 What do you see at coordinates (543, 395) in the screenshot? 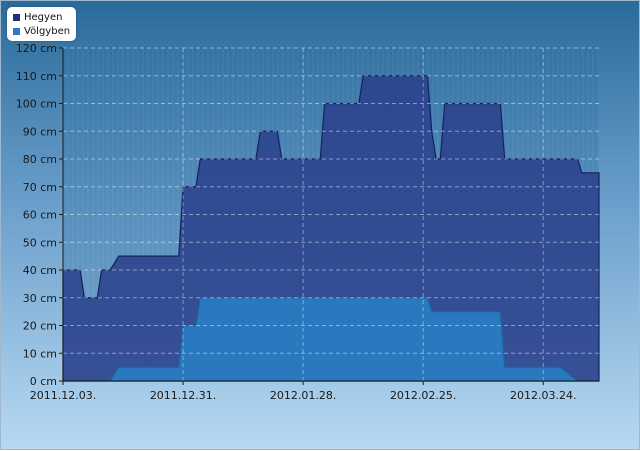
I see `x-tick-label: 2012.03.24.` at bounding box center [543, 395].